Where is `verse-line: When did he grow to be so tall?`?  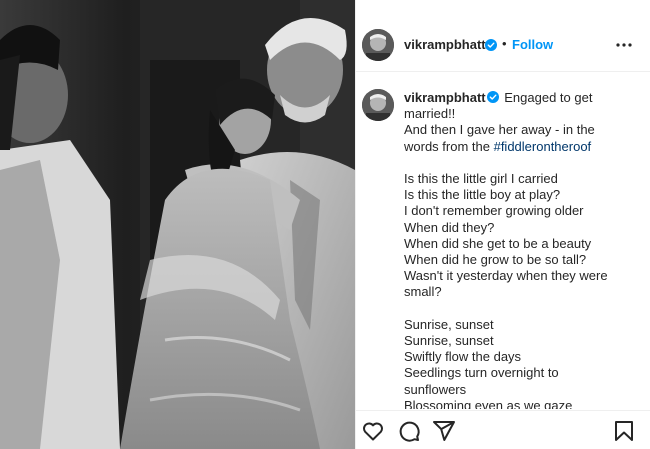
verse-line: When did he grow to be so tall? is located at coordinates (495, 260).